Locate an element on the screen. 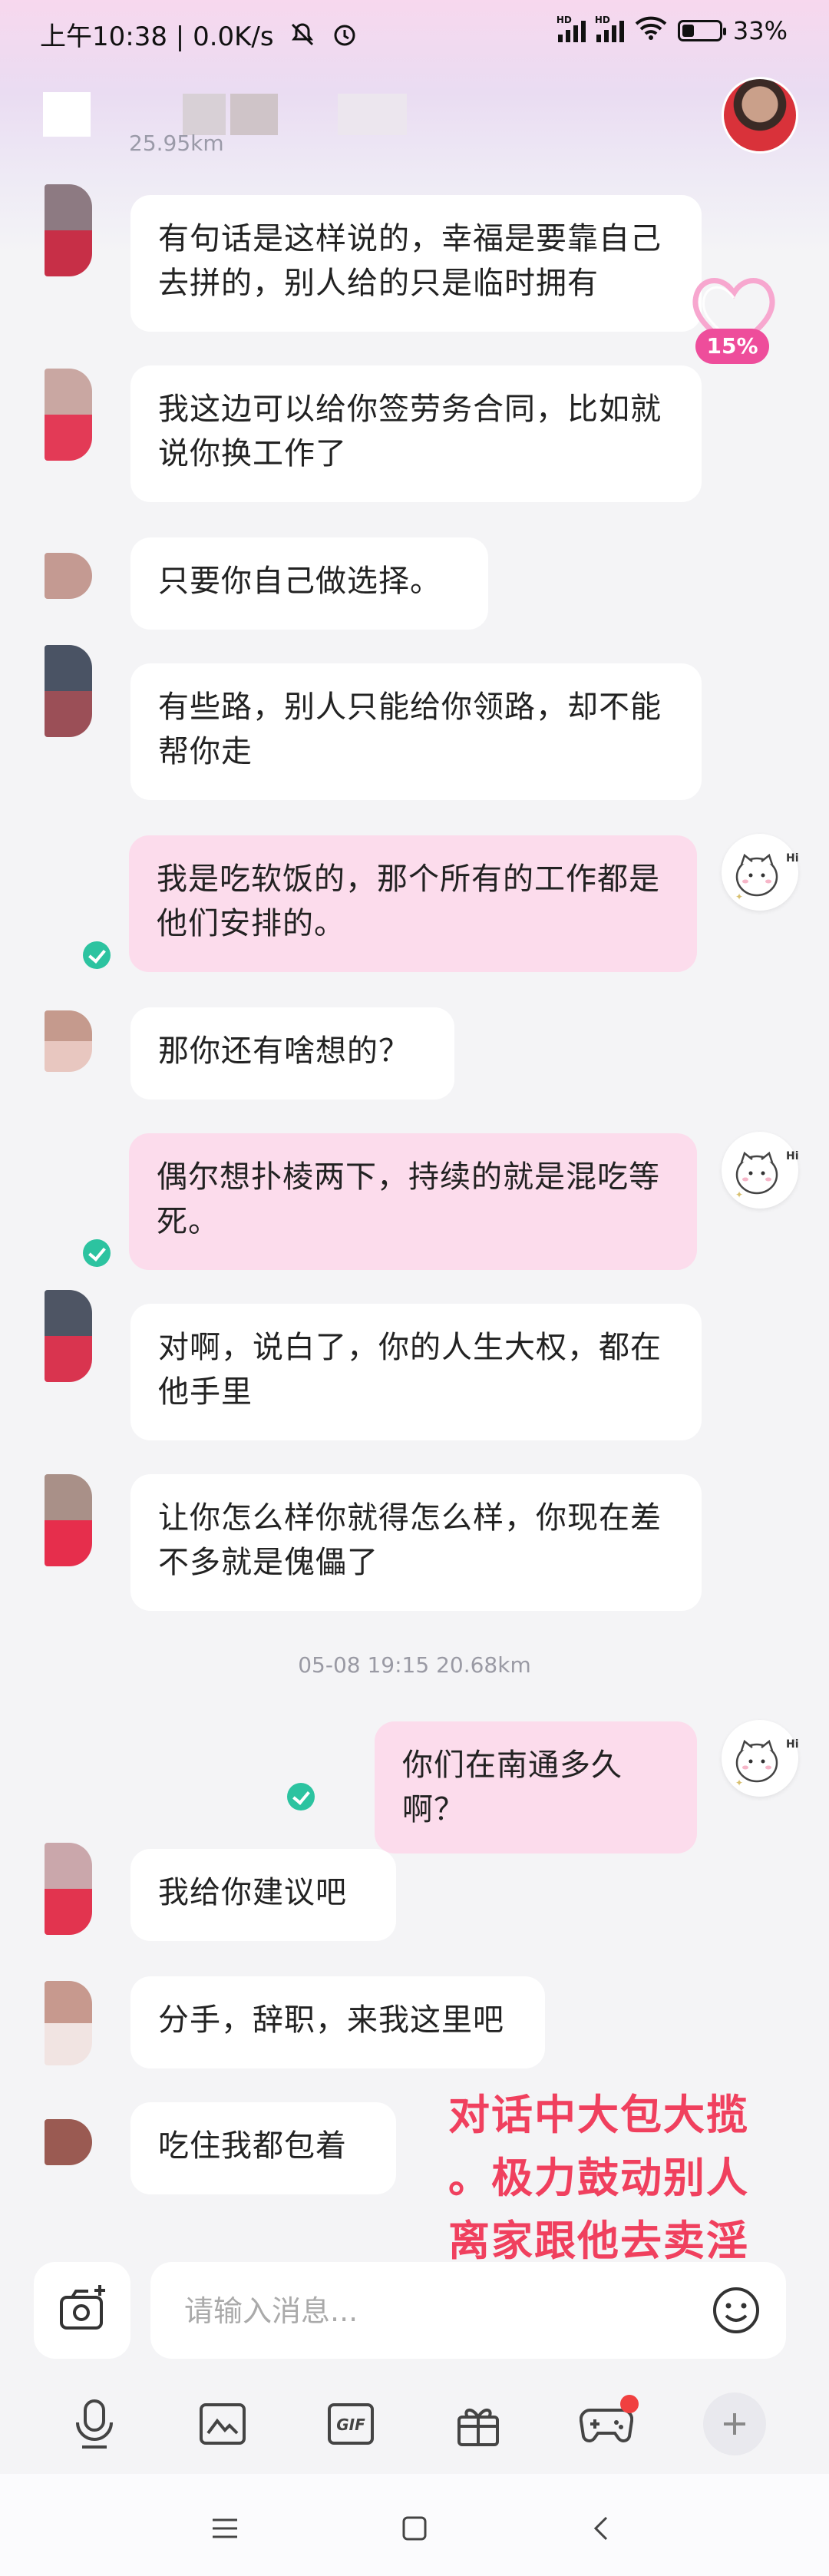 Image resolution: width=829 pixels, height=2576 pixels. back-button is located at coordinates (601, 2528).